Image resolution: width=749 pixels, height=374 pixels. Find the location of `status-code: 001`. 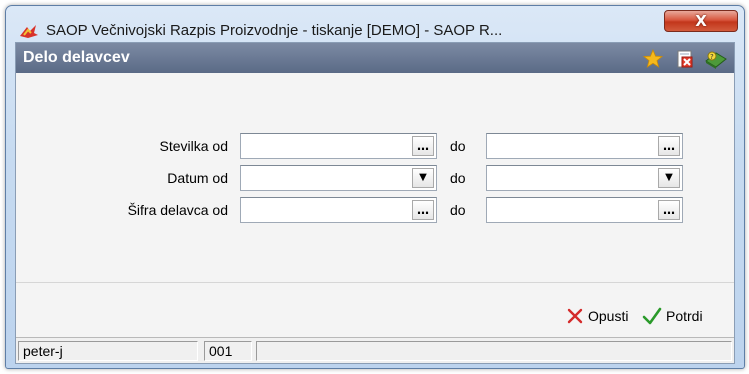

status-code: 001 is located at coordinates (228, 351).